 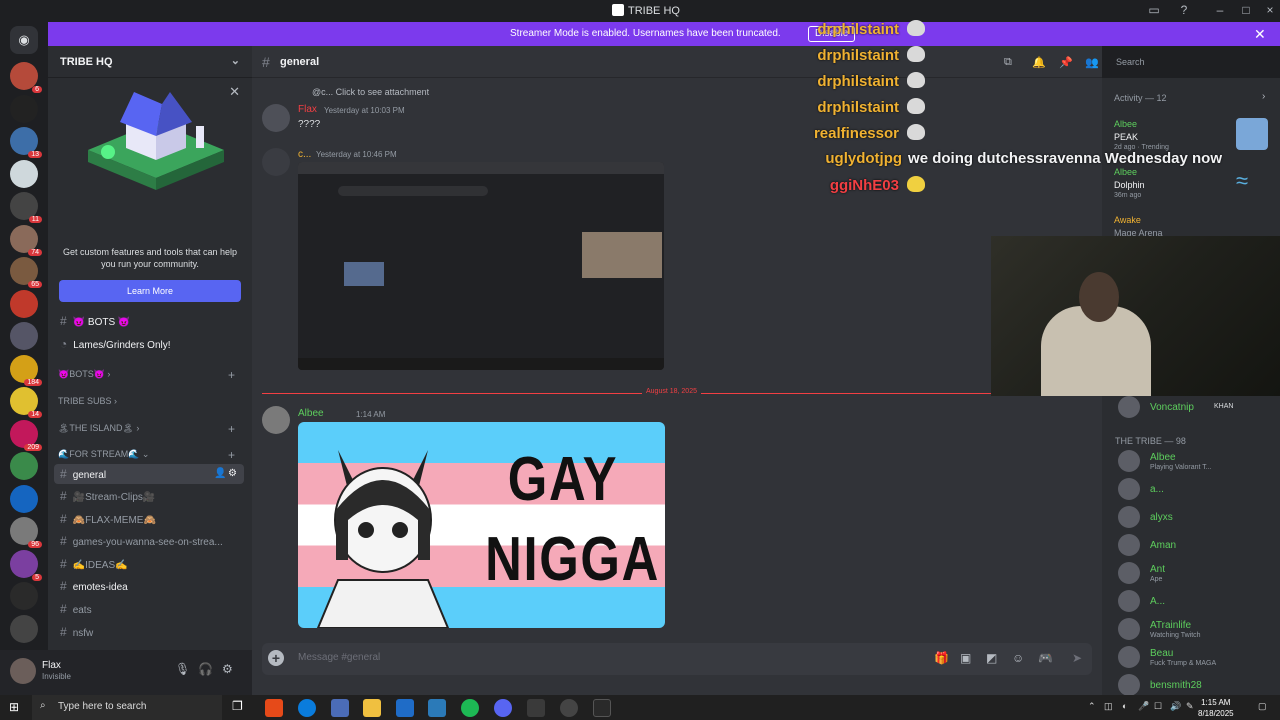 I want to click on member-row: Aman, so click(x=1198, y=546).